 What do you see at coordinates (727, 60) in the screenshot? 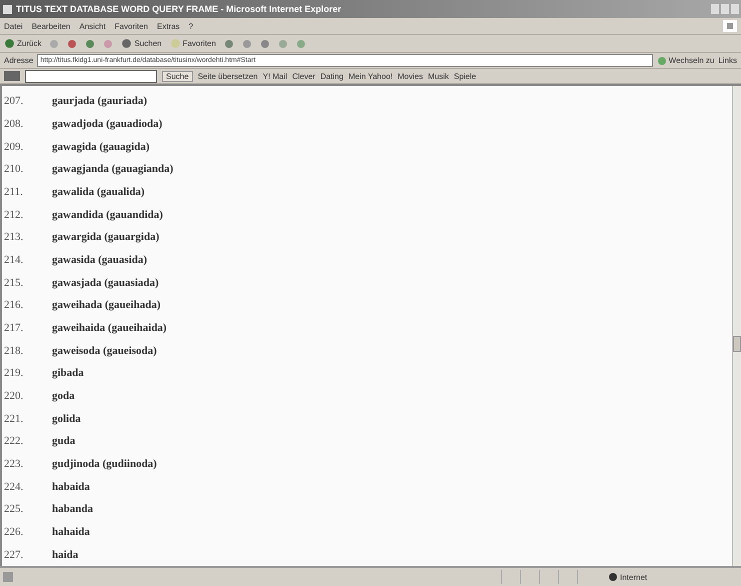
I see `links-button: Links` at bounding box center [727, 60].